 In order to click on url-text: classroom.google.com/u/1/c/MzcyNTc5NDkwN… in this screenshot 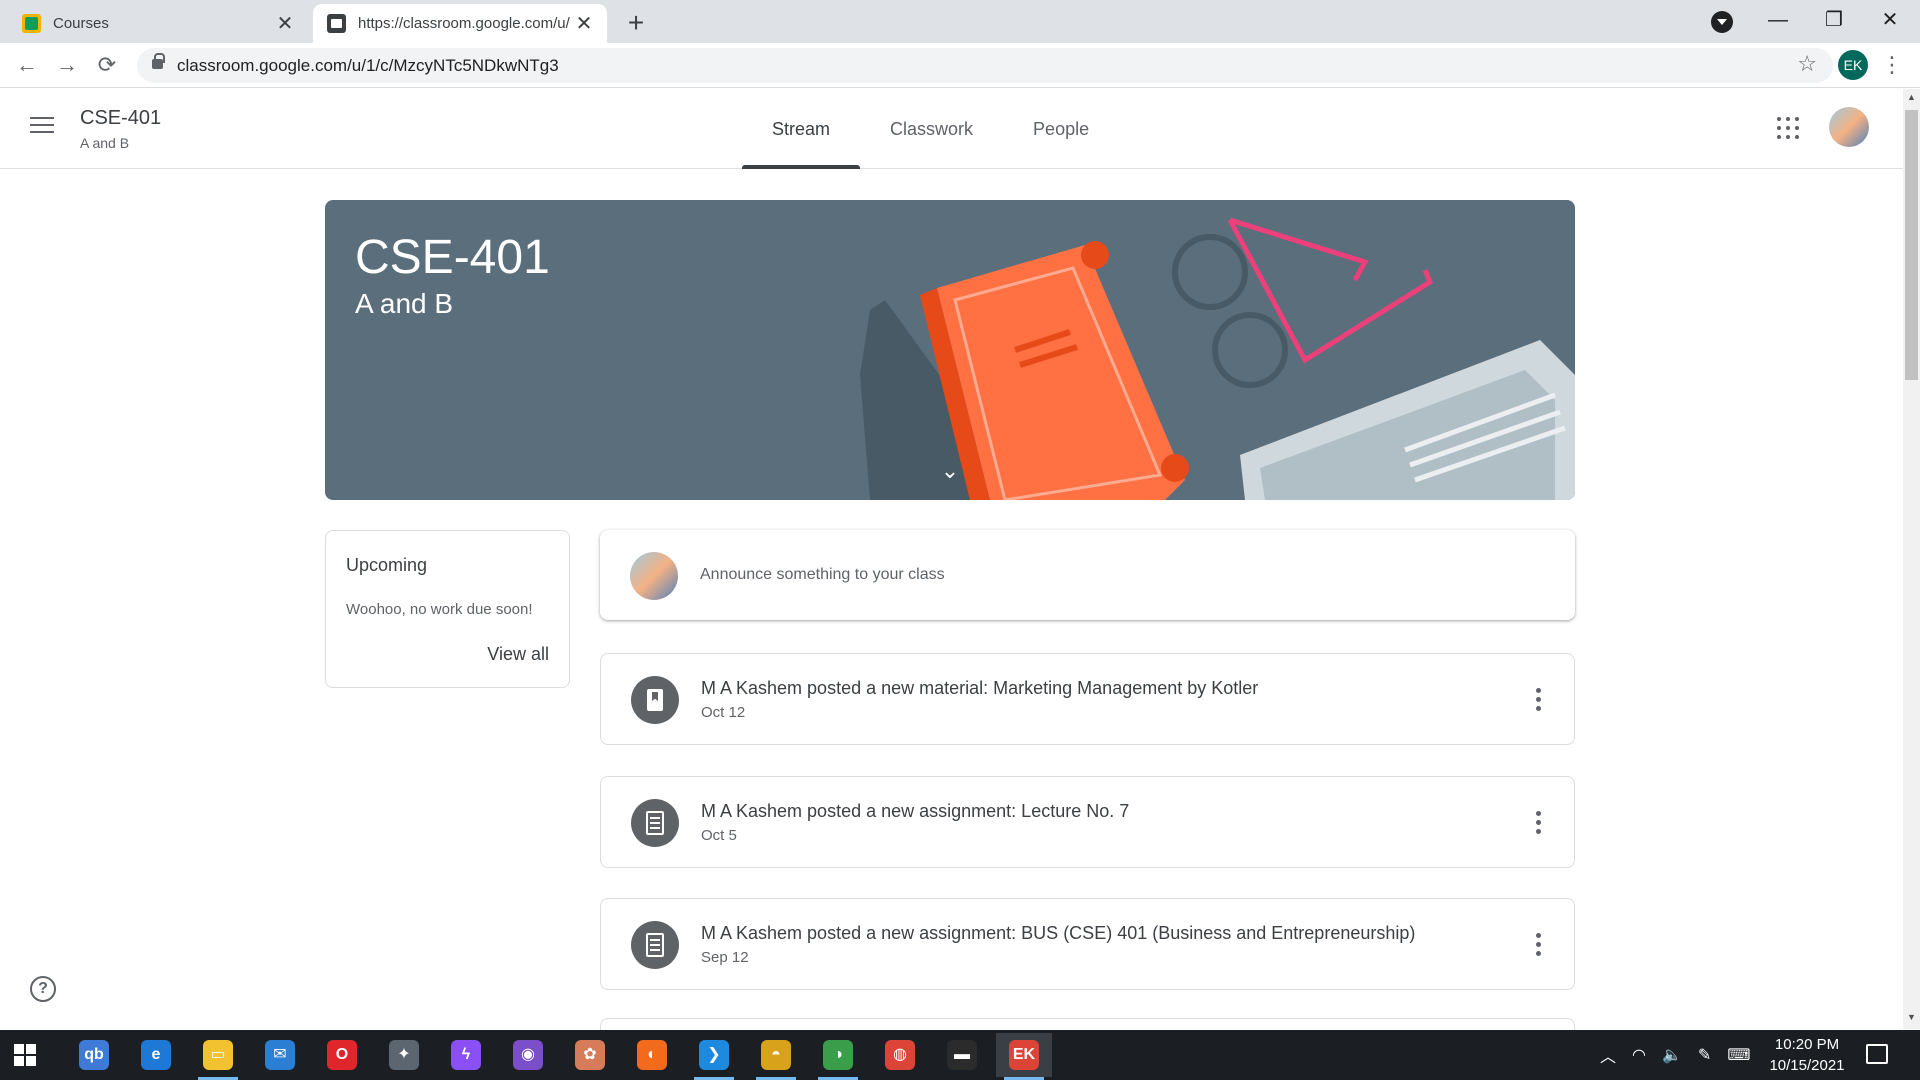, I will do `click(368, 66)`.